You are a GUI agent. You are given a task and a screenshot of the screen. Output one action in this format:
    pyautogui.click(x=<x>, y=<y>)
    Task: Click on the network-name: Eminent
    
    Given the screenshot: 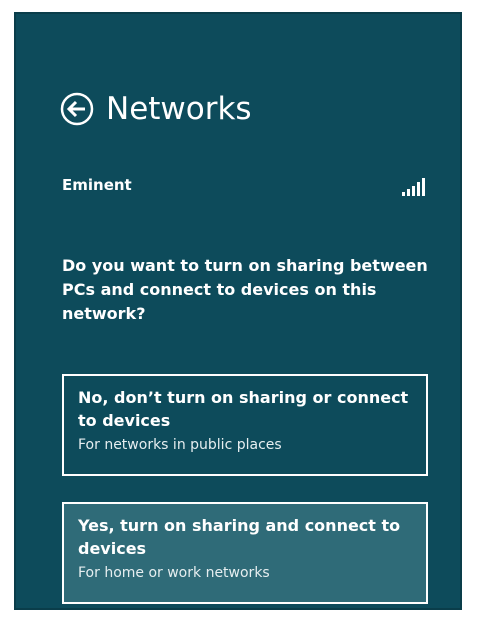 What is the action you would take?
    pyautogui.click(x=97, y=185)
    